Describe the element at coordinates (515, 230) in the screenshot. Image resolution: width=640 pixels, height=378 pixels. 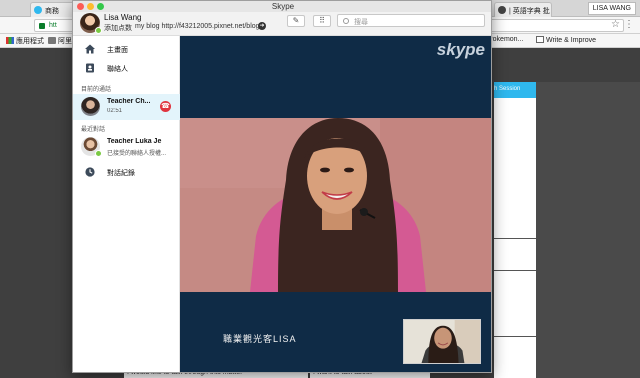
I see `web-page-panel: h Session` at that location.